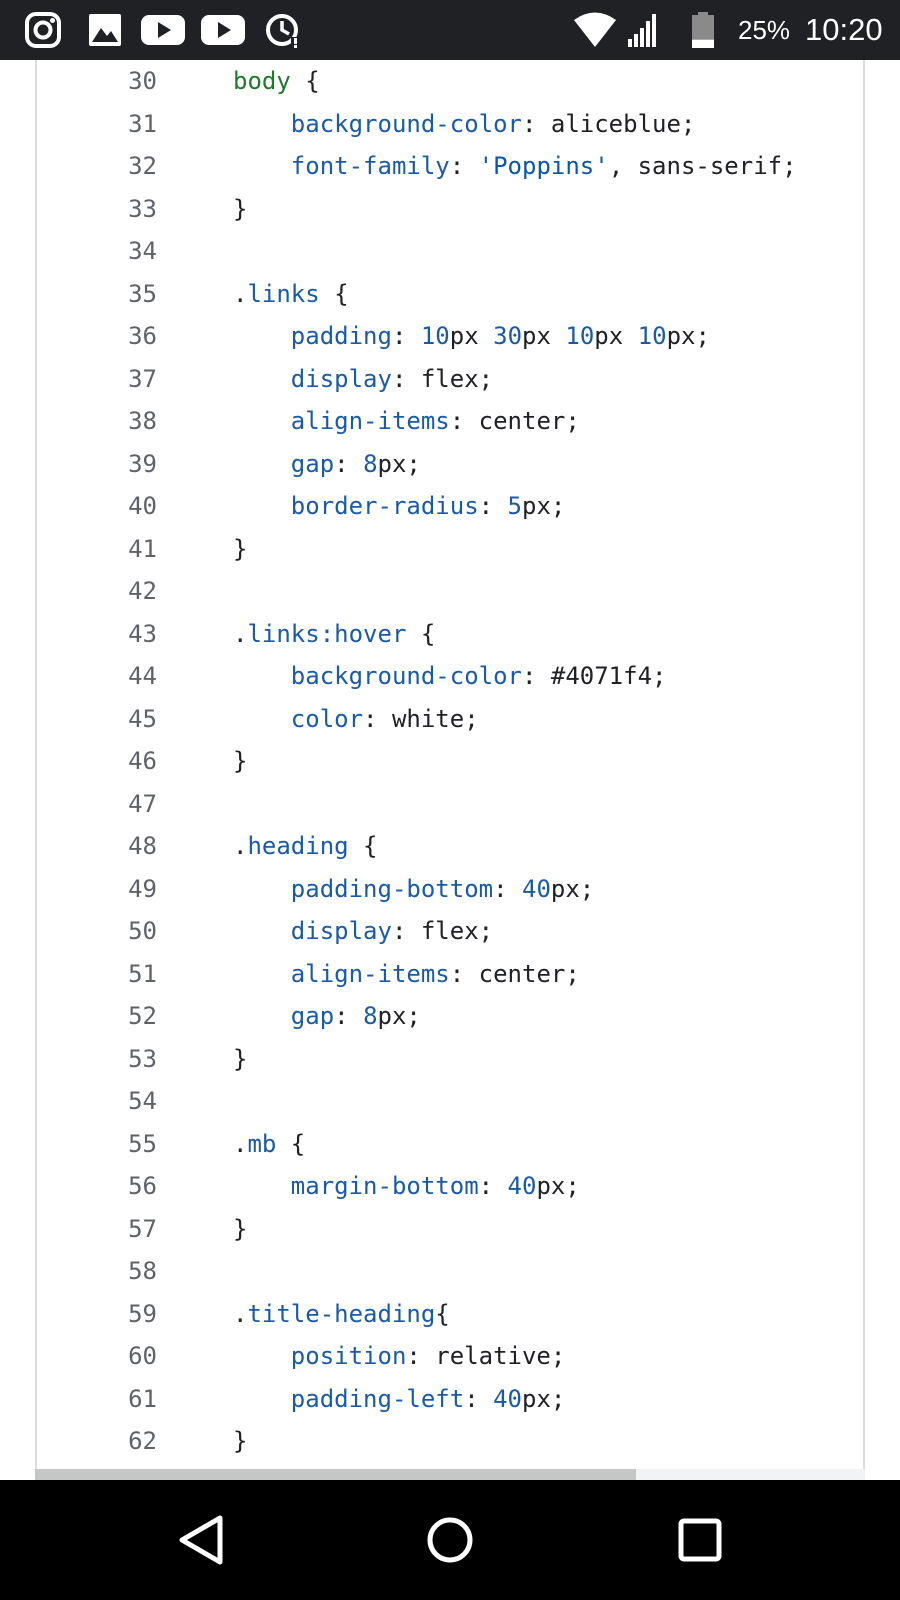 The image size is (900, 1600). I want to click on code-text: margin-bottom: 40px;, so click(406, 1186).